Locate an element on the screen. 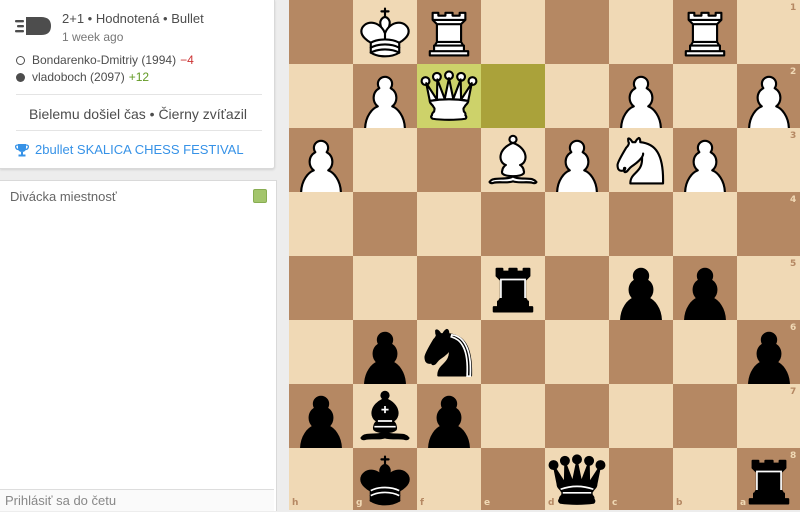  square-g5 is located at coordinates (385, 288).